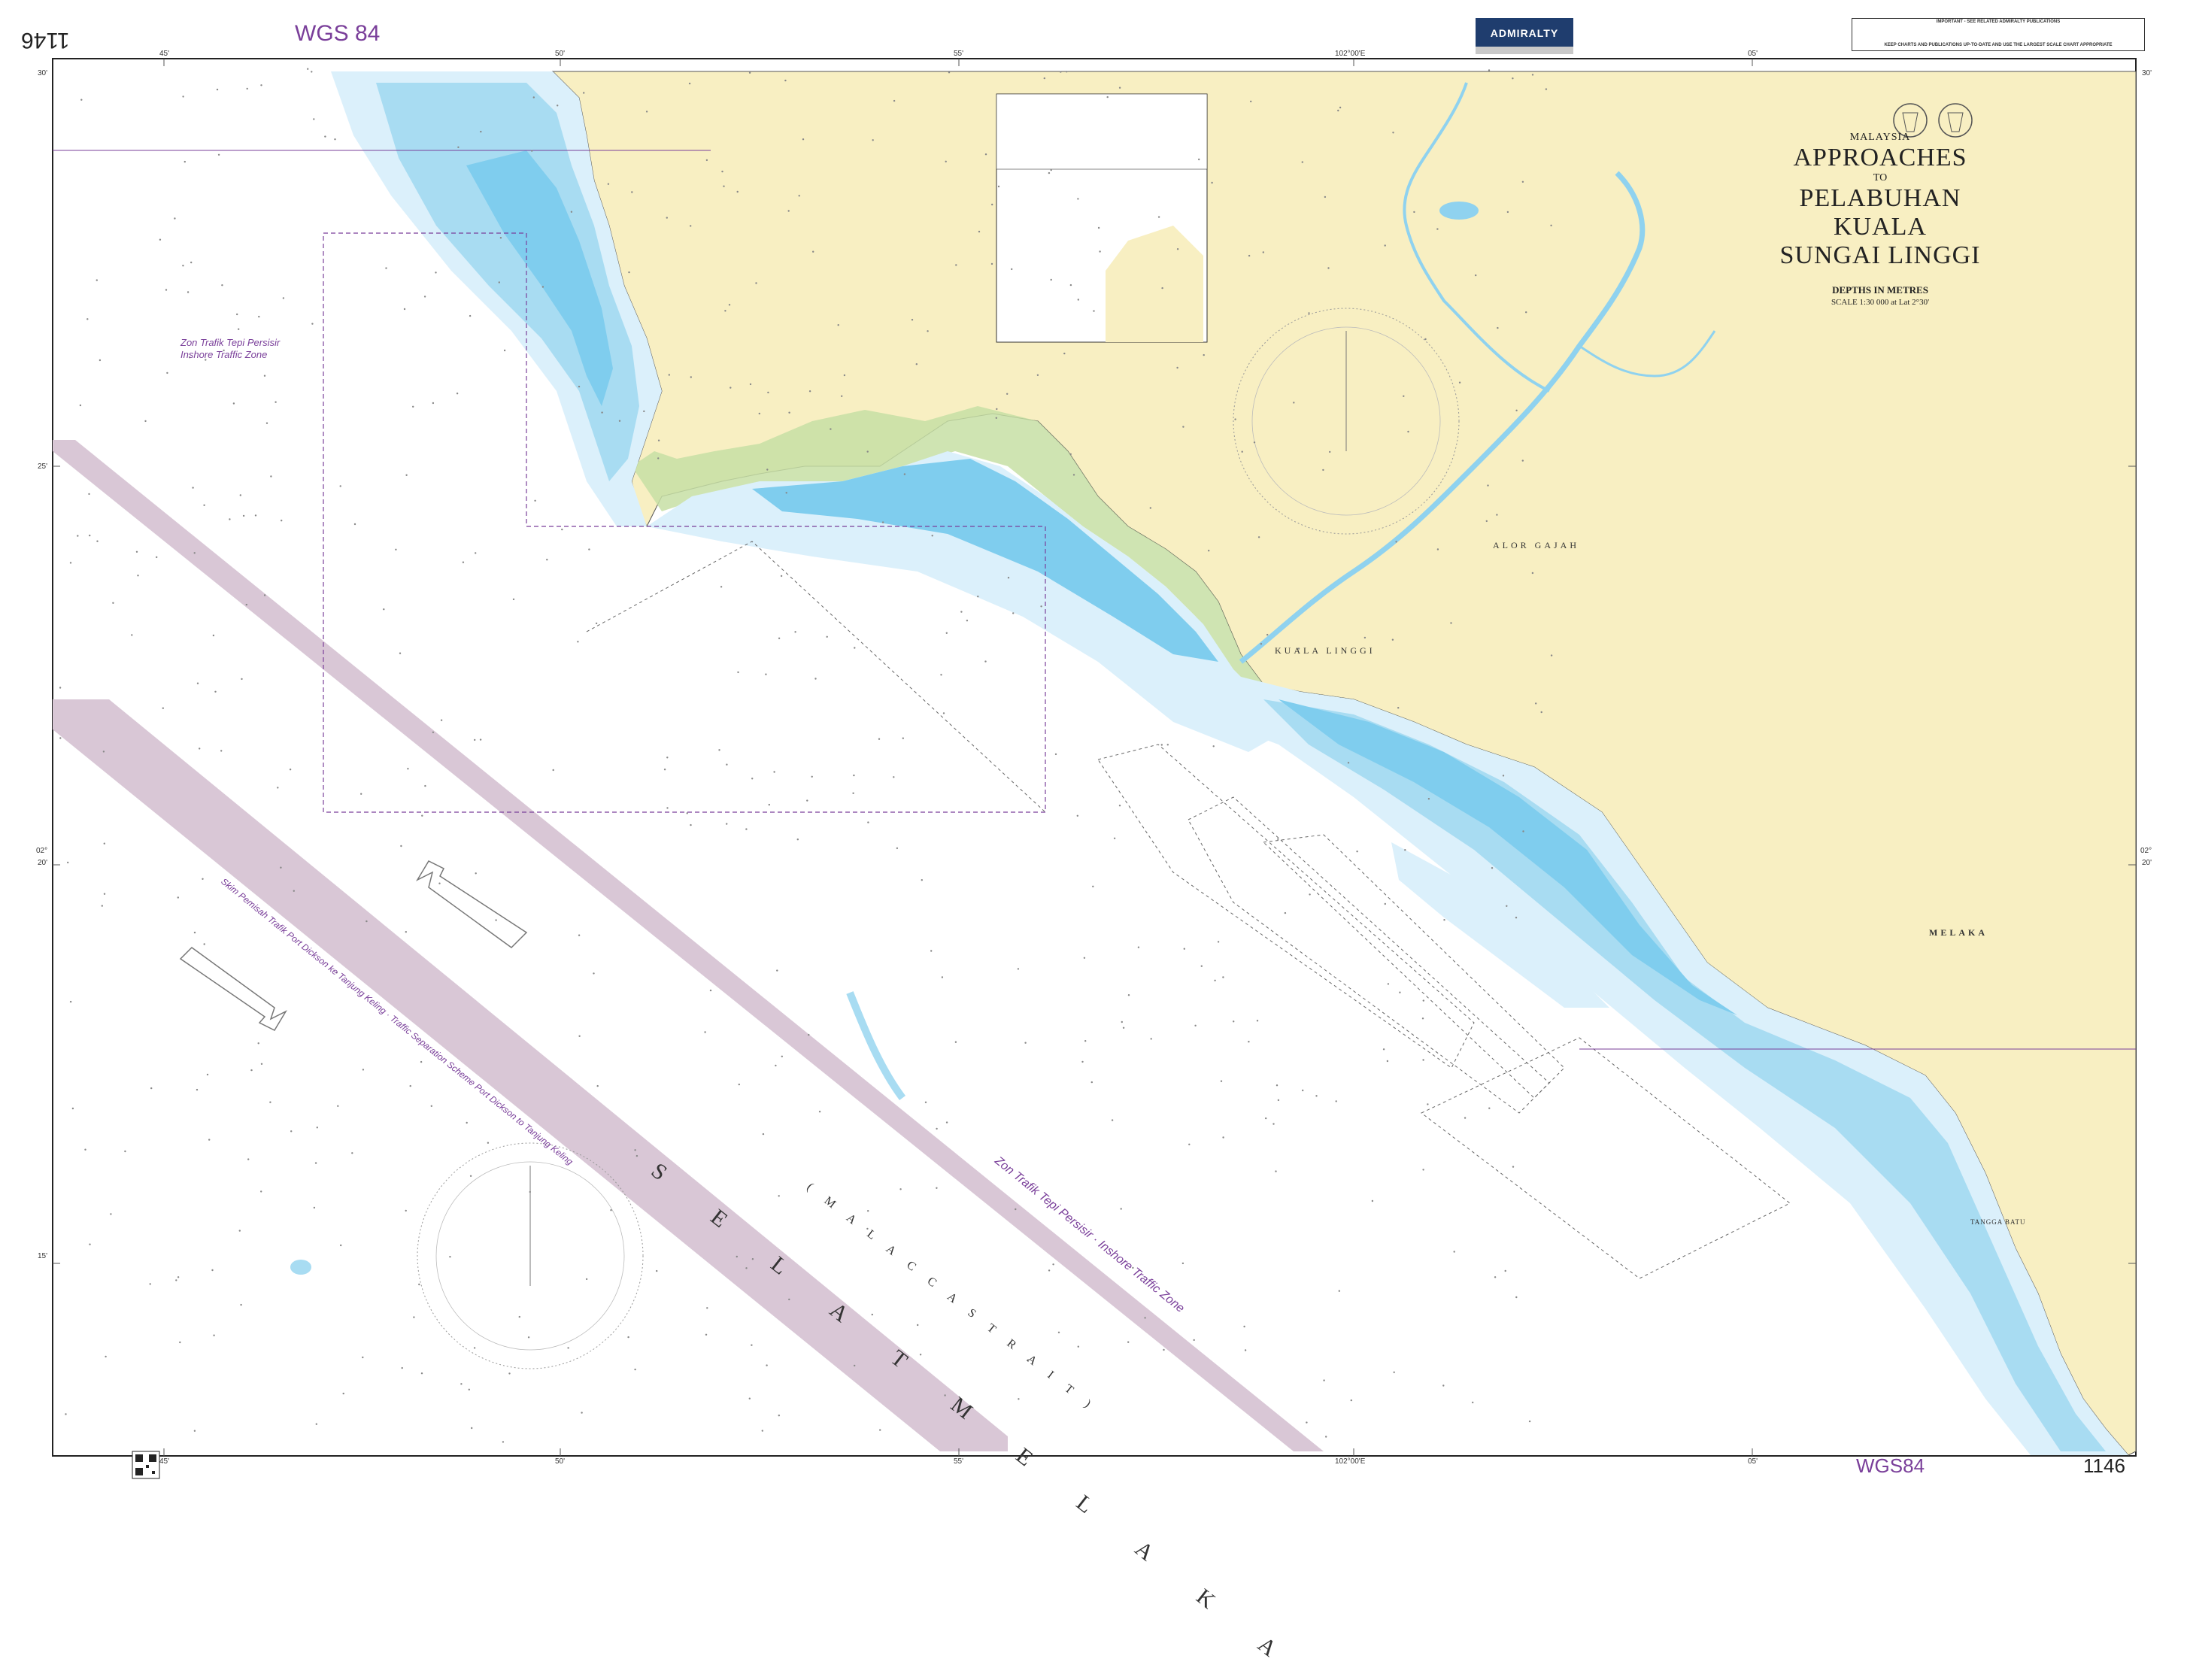 Image resolution: width=2187 pixels, height=1680 pixels. What do you see at coordinates (1524, 33) in the screenshot?
I see `admiralty-logo: ADMIRALTY` at bounding box center [1524, 33].